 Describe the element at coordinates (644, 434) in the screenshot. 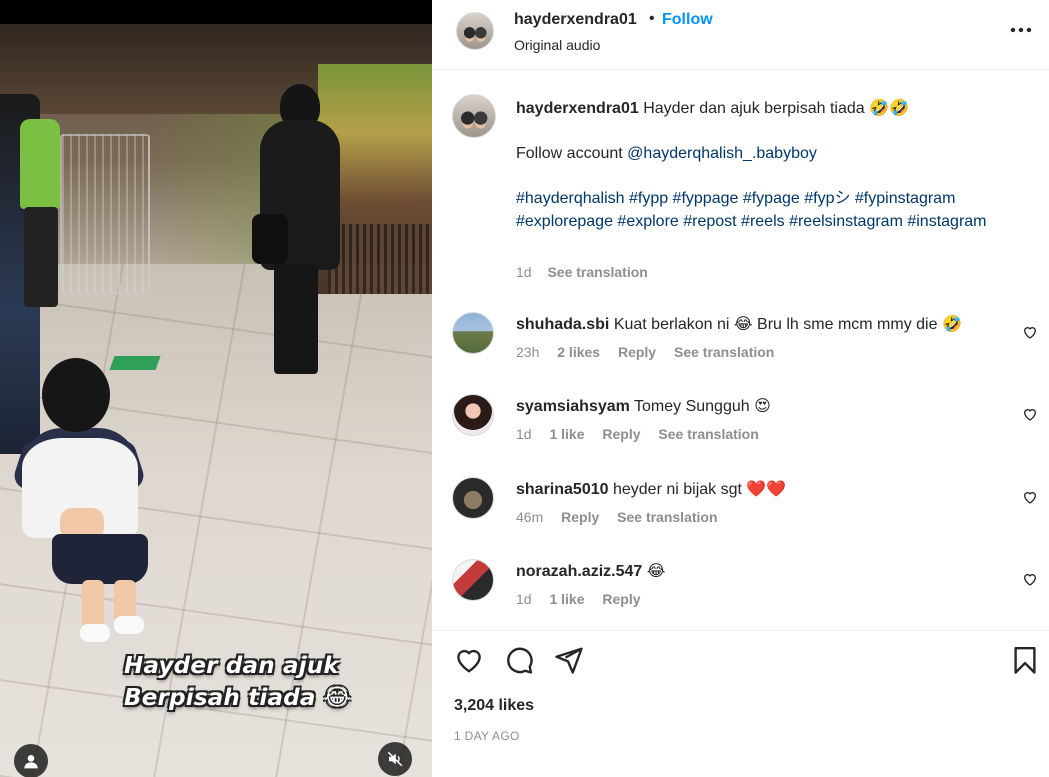

I see `comment-meta: 1d 1 like Reply See translation` at that location.